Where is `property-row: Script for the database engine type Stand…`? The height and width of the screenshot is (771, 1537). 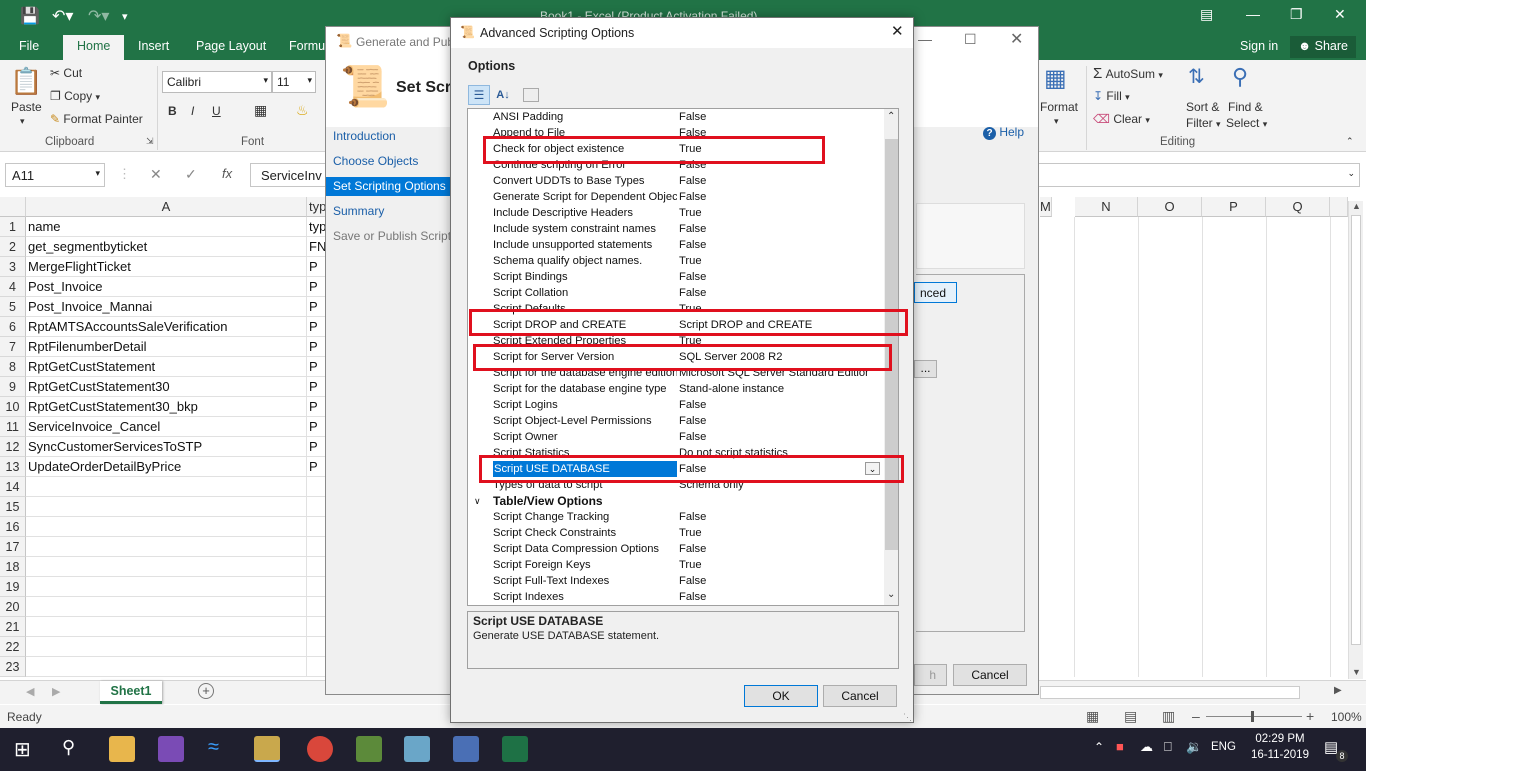
property-row: Script for the database engine type Stand… is located at coordinates (676, 389).